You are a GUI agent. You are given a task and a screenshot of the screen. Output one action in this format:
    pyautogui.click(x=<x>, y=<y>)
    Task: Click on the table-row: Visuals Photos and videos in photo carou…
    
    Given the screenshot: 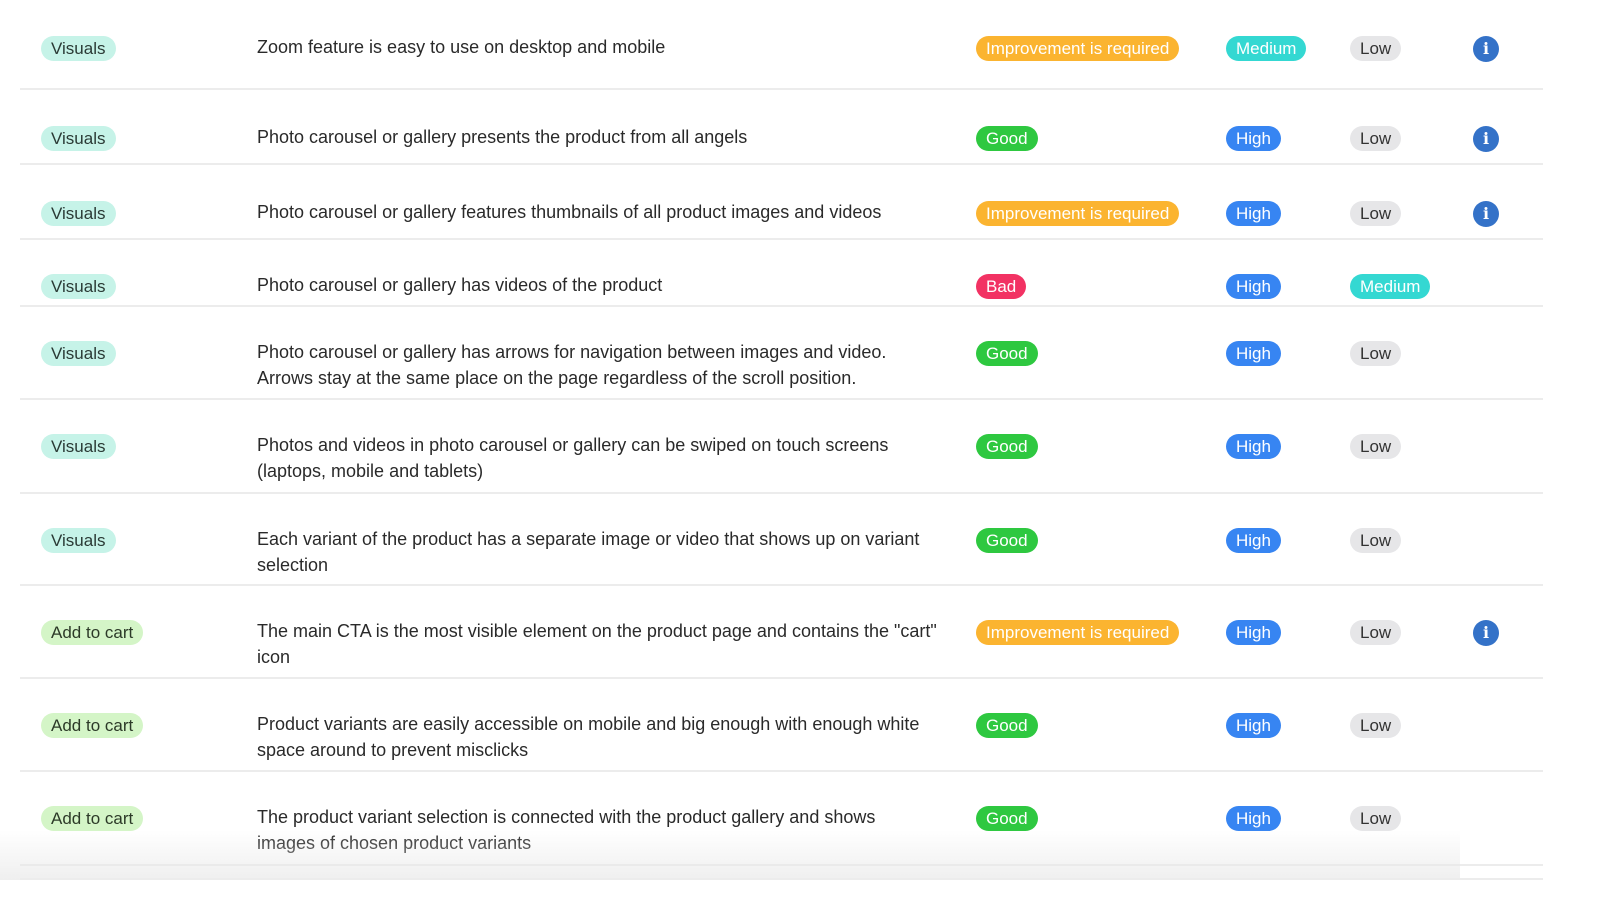 What is the action you would take?
    pyautogui.click(x=781, y=447)
    